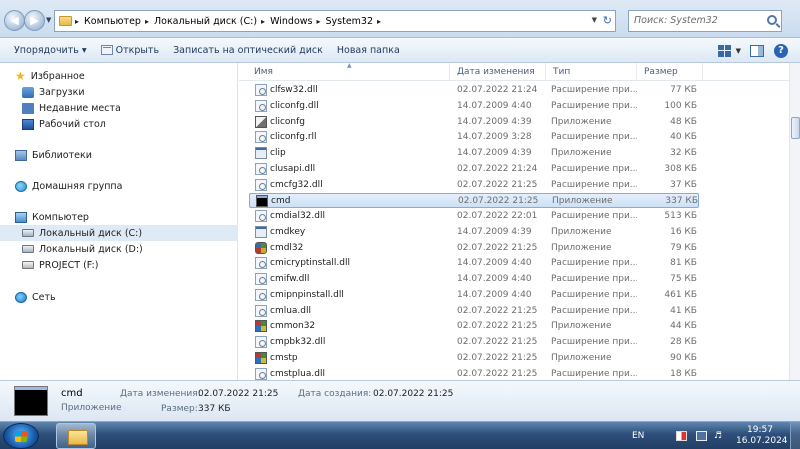 This screenshot has height=449, width=800. What do you see at coordinates (498, 72) in the screenshot?
I see `column-date: Дата изменения` at bounding box center [498, 72].